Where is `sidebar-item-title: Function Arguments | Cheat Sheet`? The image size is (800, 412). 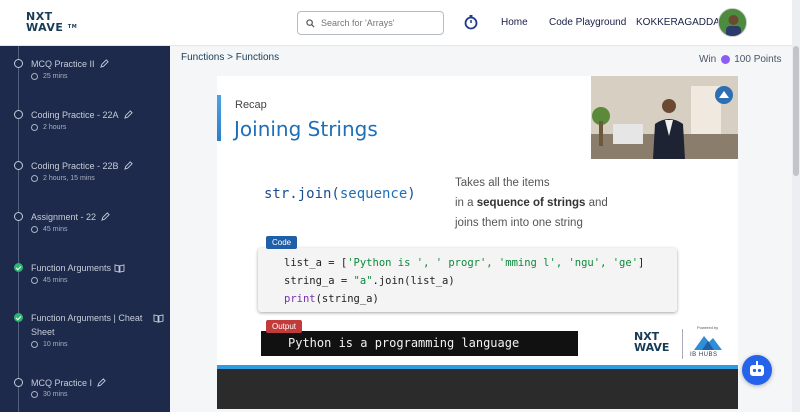
sidebar-item-title: Function Arguments | Cheat Sheet is located at coordinates (87, 325).